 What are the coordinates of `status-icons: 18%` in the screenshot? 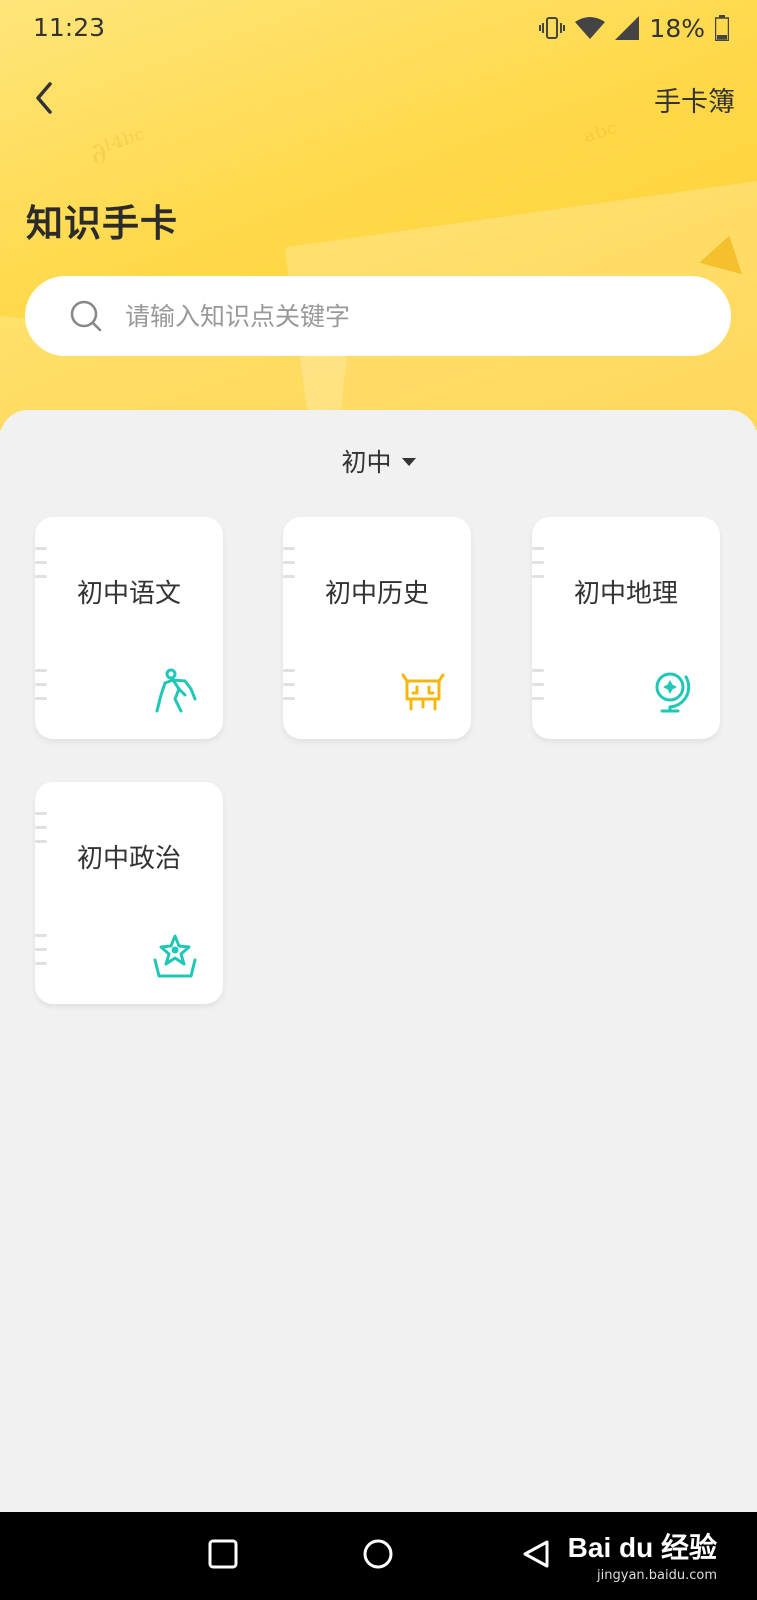 It's located at (634, 28).